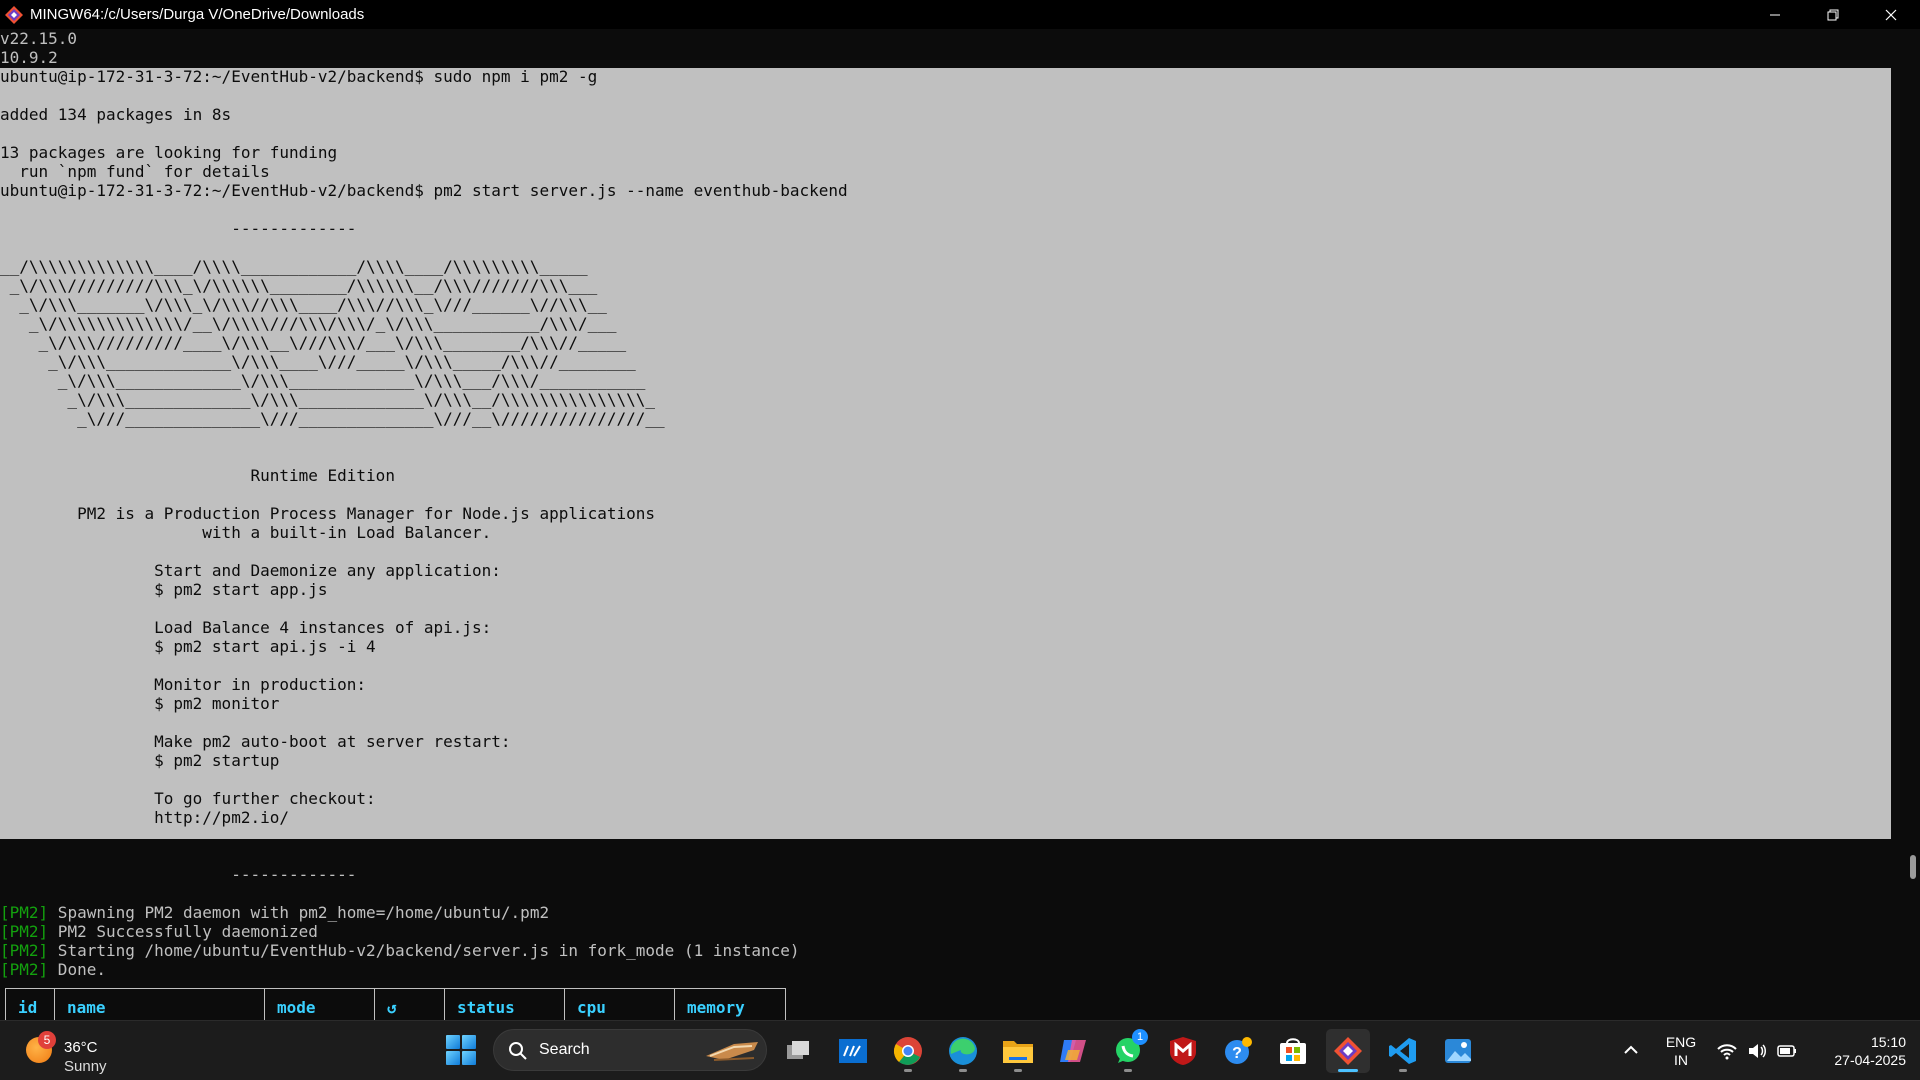  What do you see at coordinates (732, 1051) in the screenshot?
I see `search-highlight-icon` at bounding box center [732, 1051].